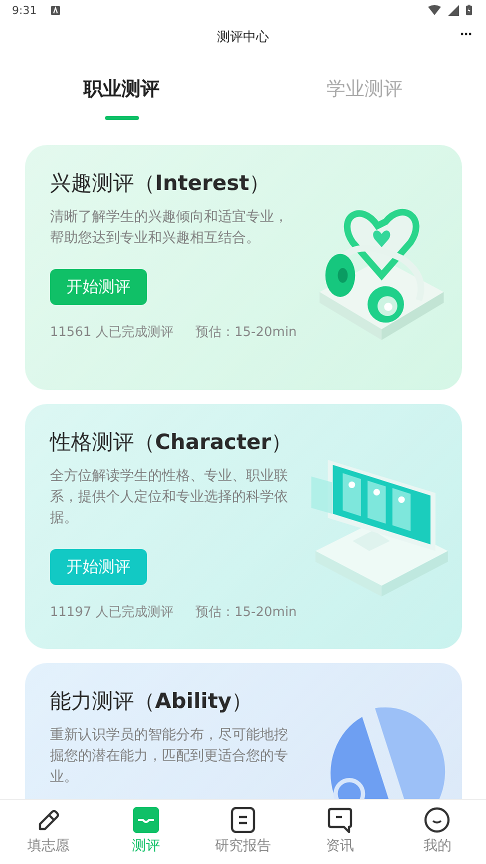 Image resolution: width=486 pixels, height=864 pixels. Describe the element at coordinates (364, 89) in the screenshot. I see `tab: 学业测评` at that location.